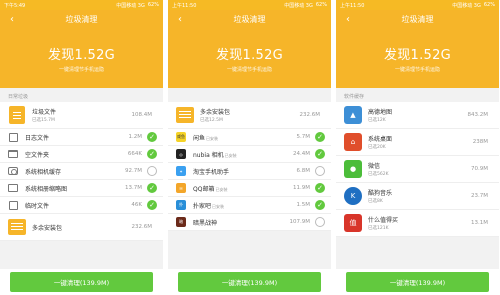 The height and width of the screenshot is (295, 500). Describe the element at coordinates (375, 201) in the screenshot. I see `item-selected: 已选8K` at that location.